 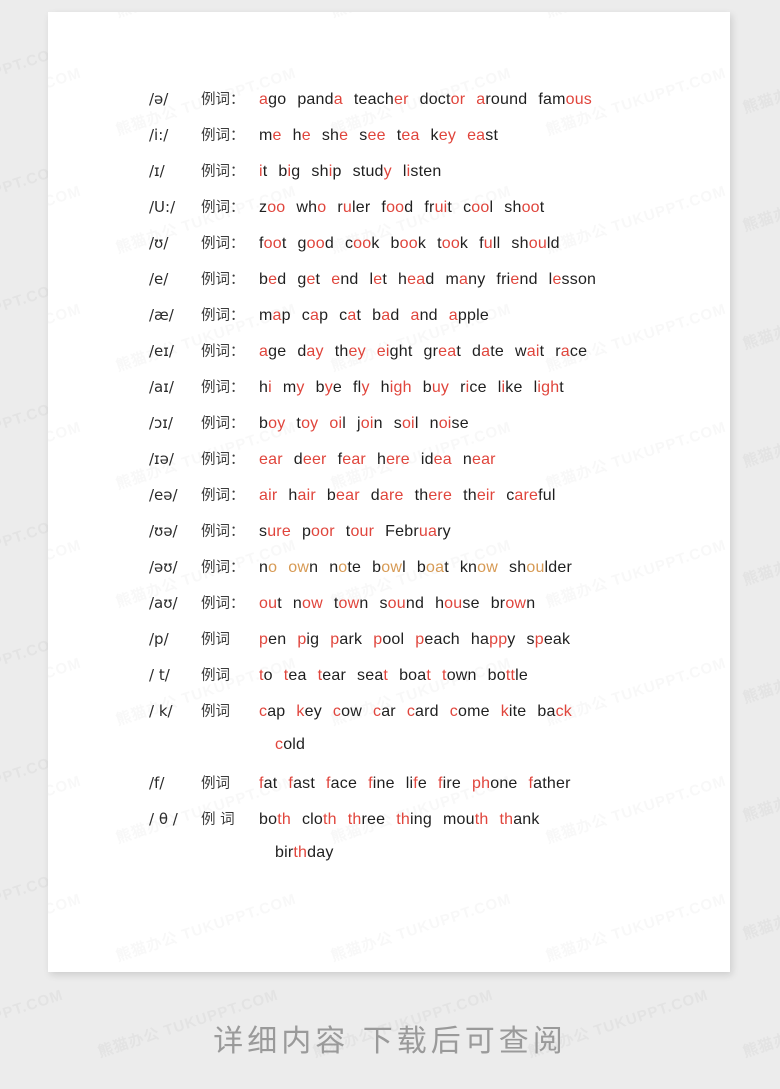 What do you see at coordinates (494, 712) in the screenshot?
I see `example-word-list: cap key cow car card come kite back` at bounding box center [494, 712].